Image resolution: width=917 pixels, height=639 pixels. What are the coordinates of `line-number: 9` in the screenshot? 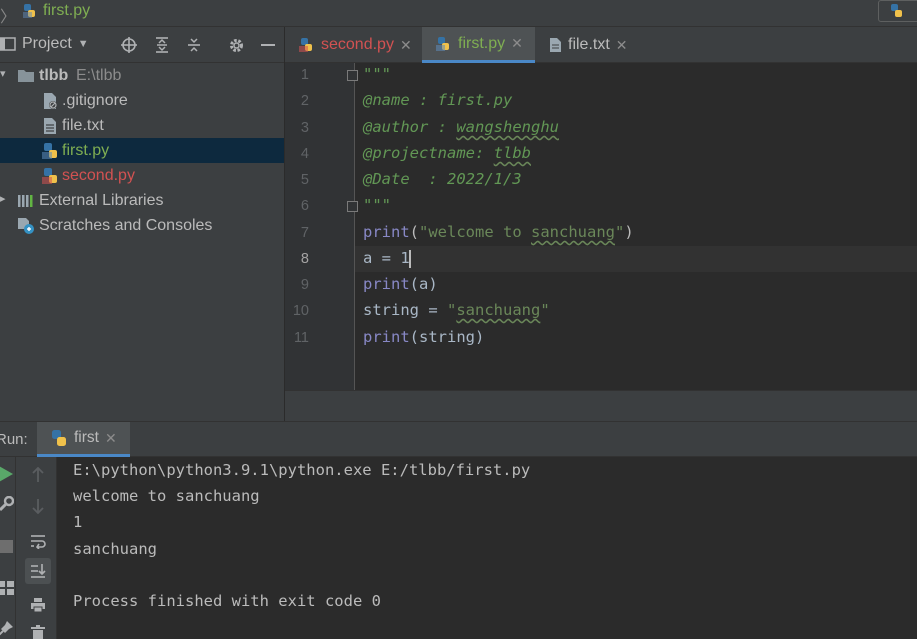 It's located at (304, 285).